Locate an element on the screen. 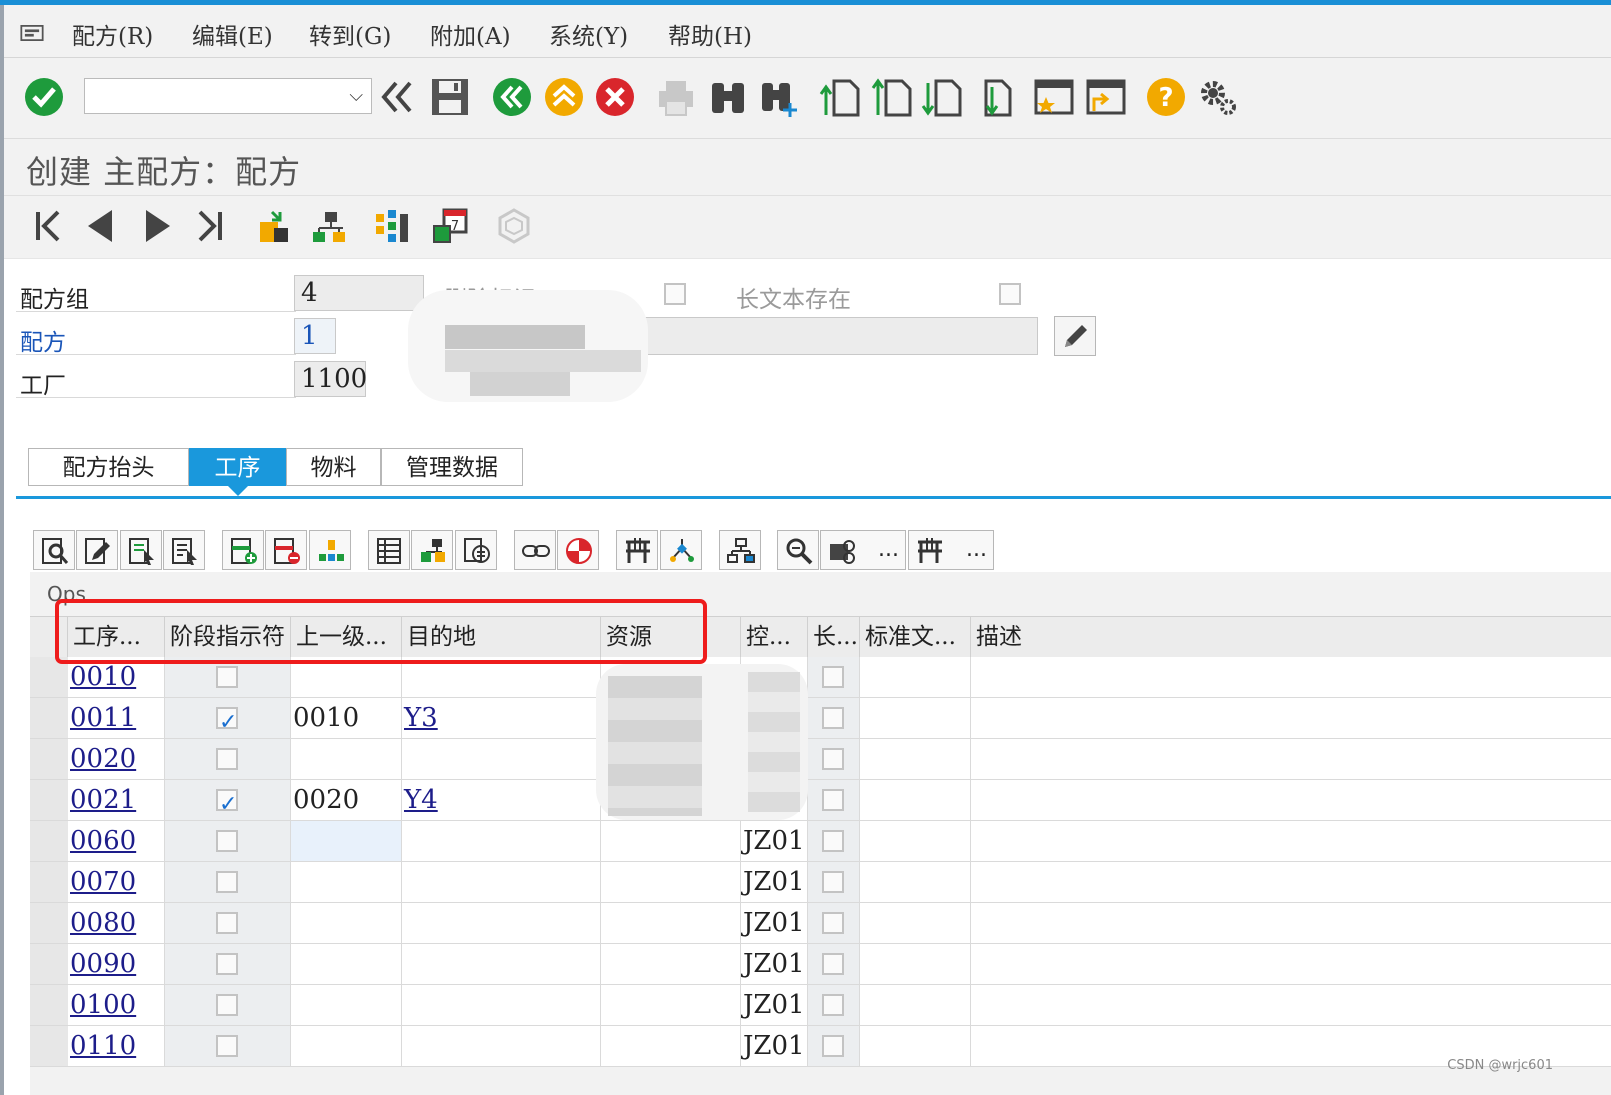  next-record-icon is located at coordinates (158, 226).